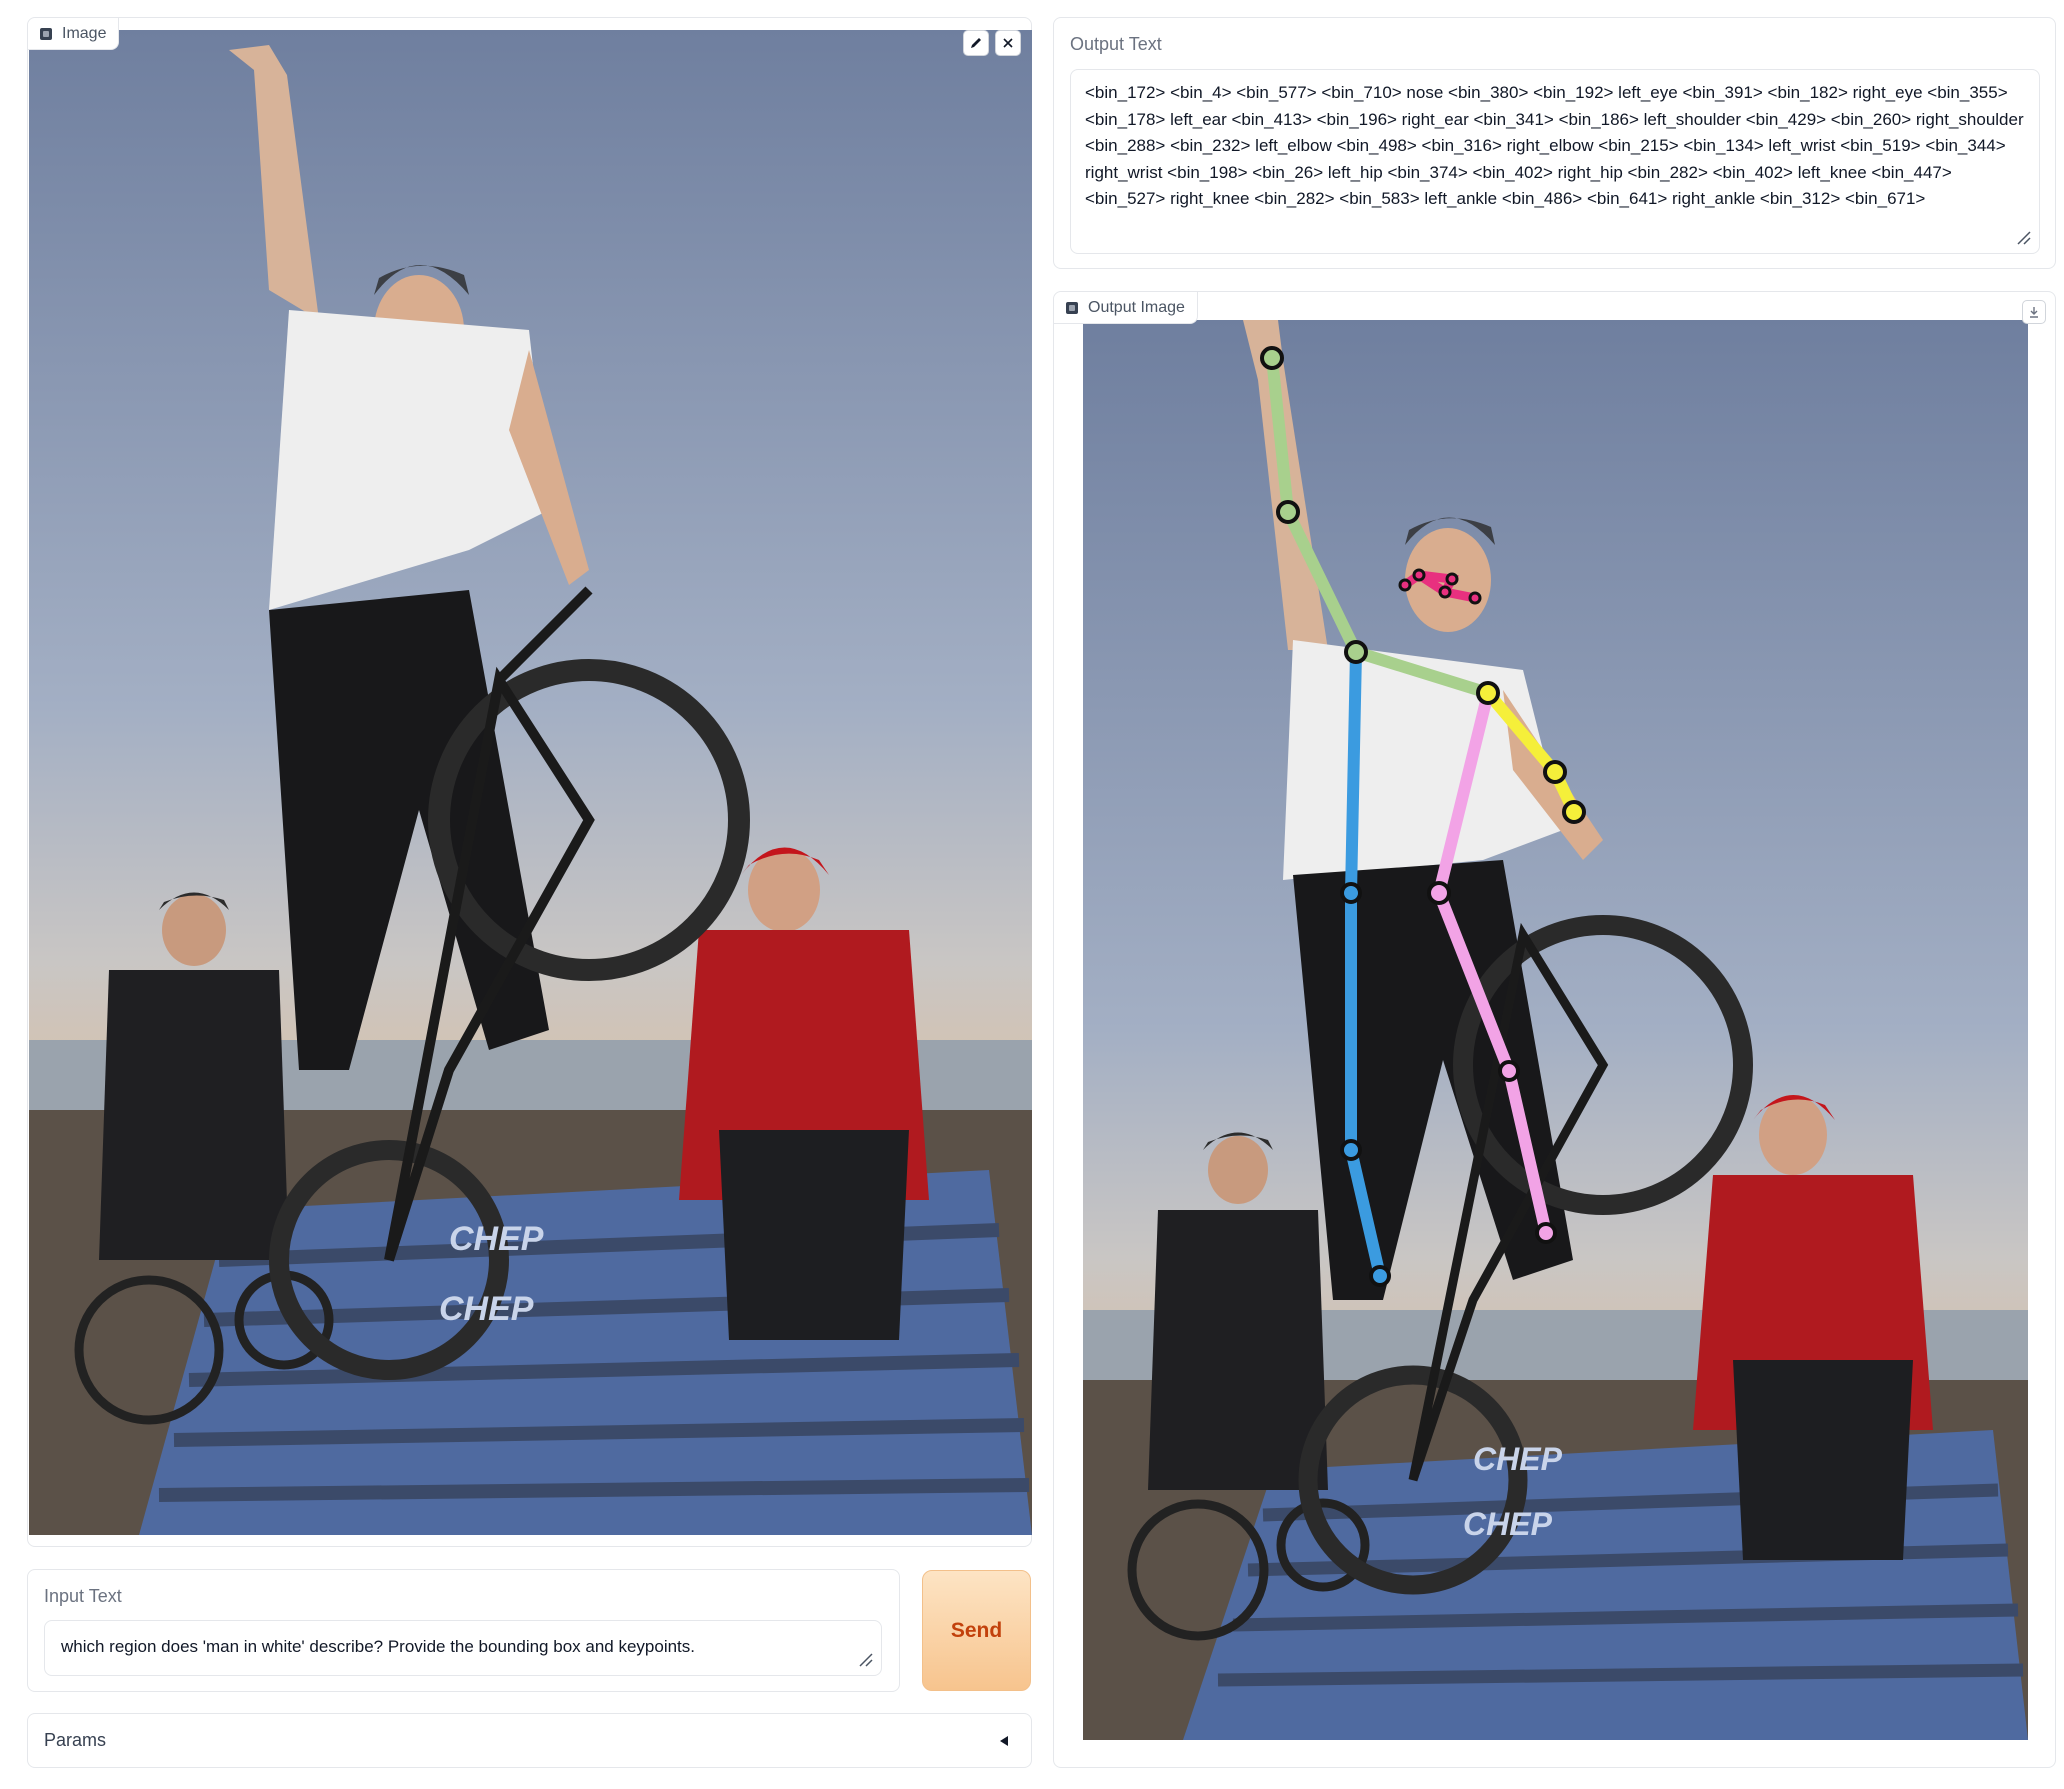  What do you see at coordinates (1419, 575) in the screenshot?
I see `keypoint-right-eye` at bounding box center [1419, 575].